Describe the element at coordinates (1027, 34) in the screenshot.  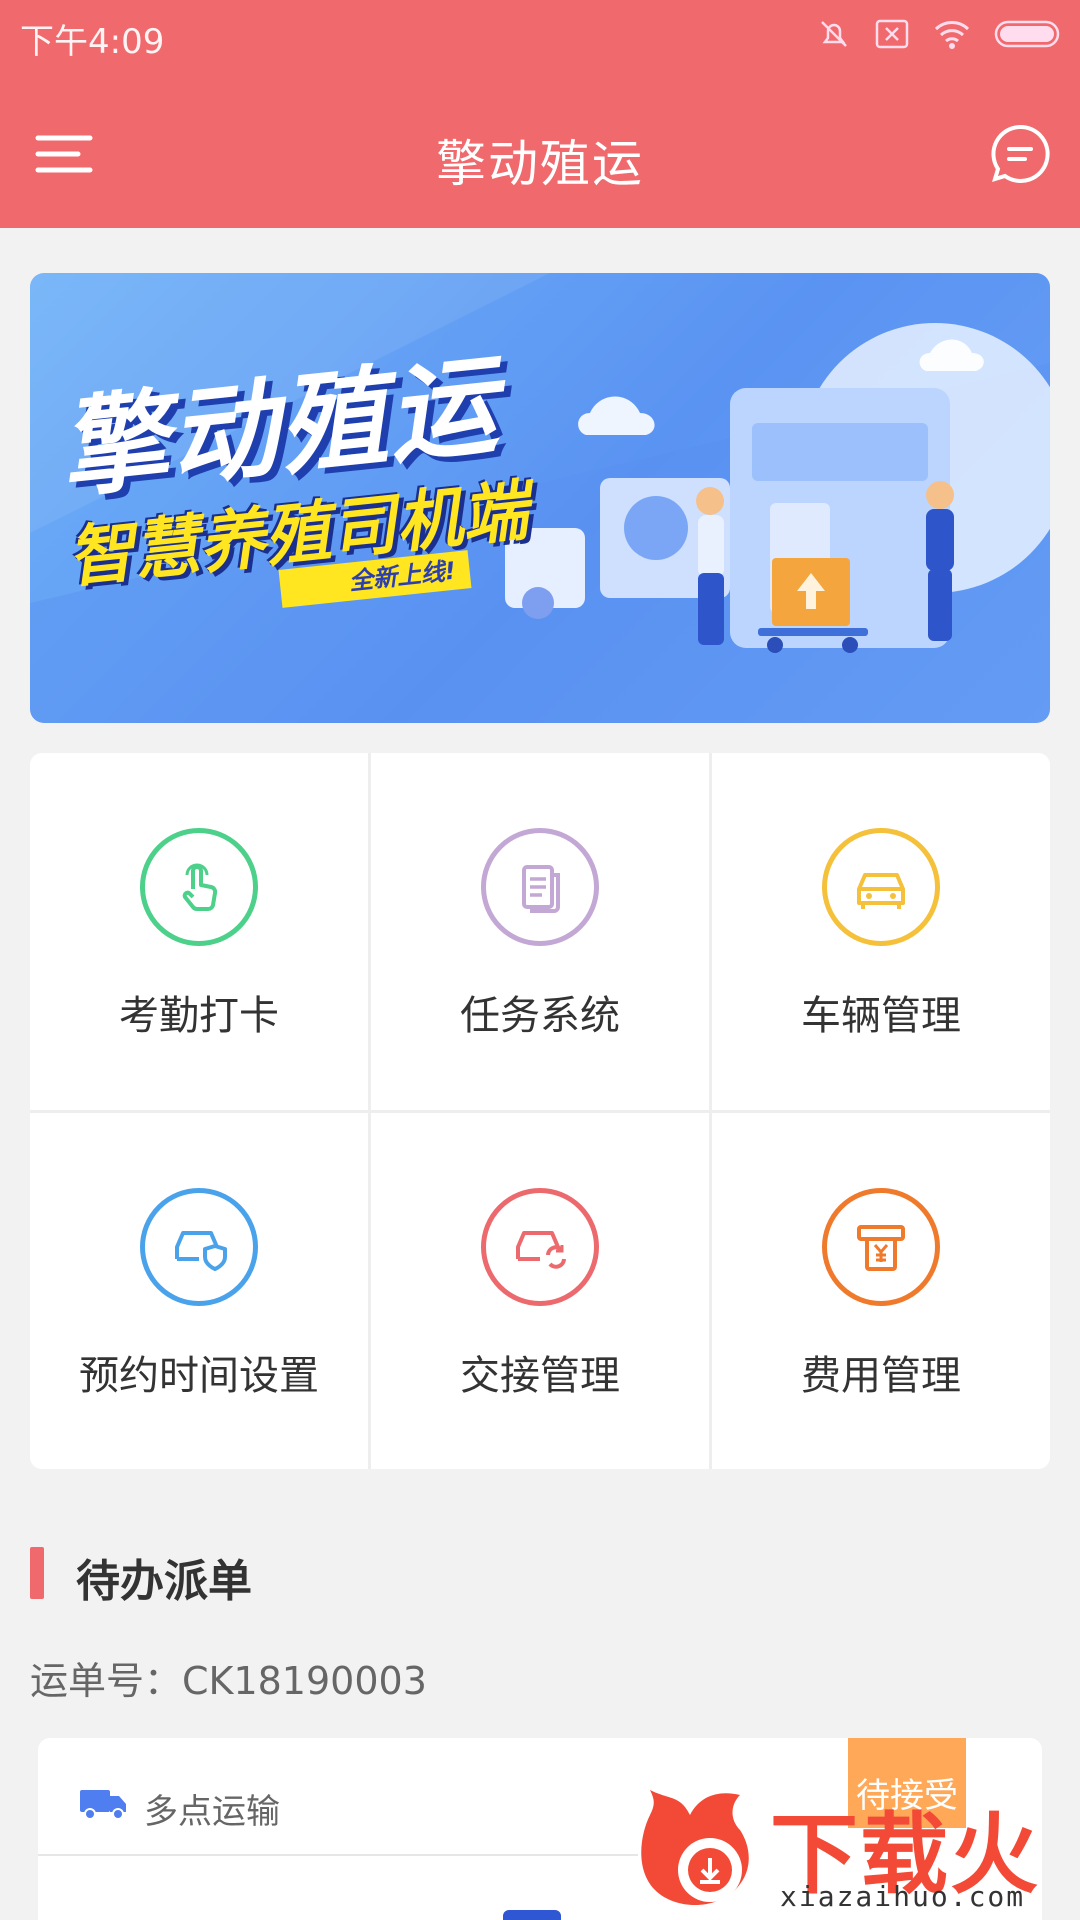
I see `battery-icon` at that location.